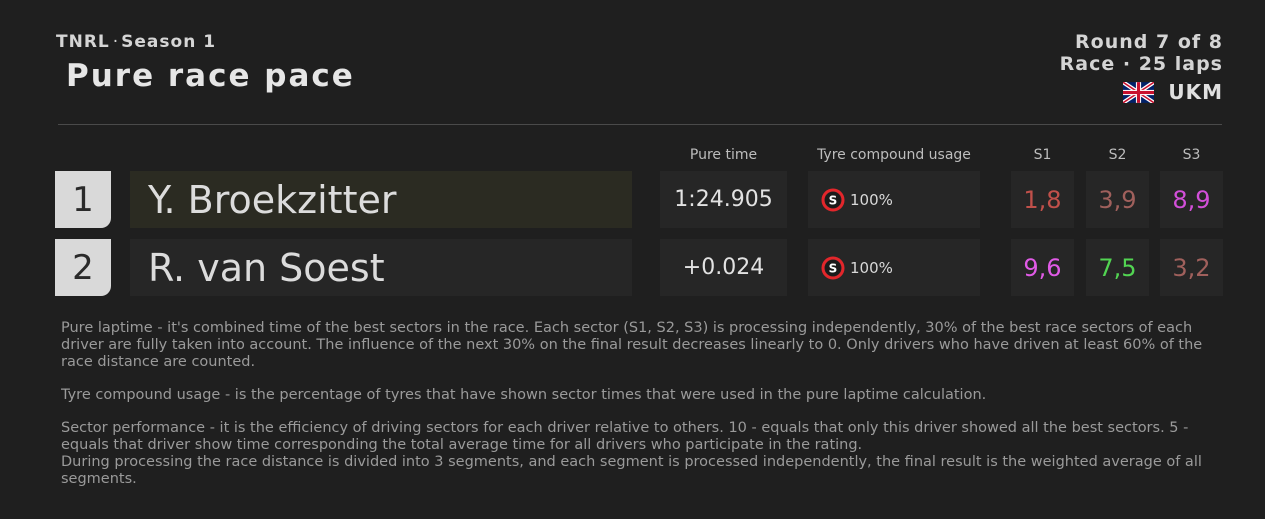 The height and width of the screenshot is (519, 1265). I want to click on sector-2-score: 3,9, so click(1117, 199).